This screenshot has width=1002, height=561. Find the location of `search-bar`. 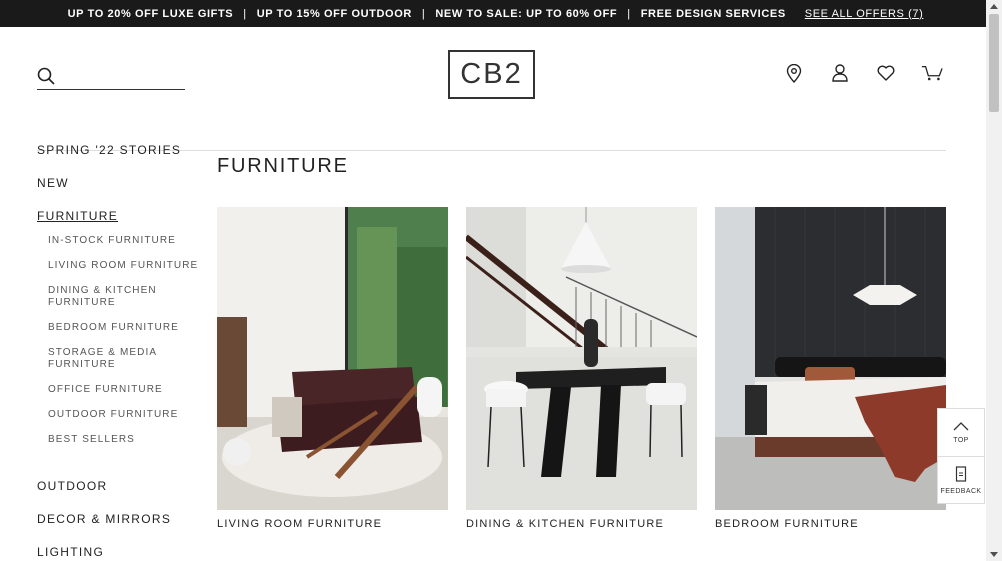

search-bar is located at coordinates (111, 77).